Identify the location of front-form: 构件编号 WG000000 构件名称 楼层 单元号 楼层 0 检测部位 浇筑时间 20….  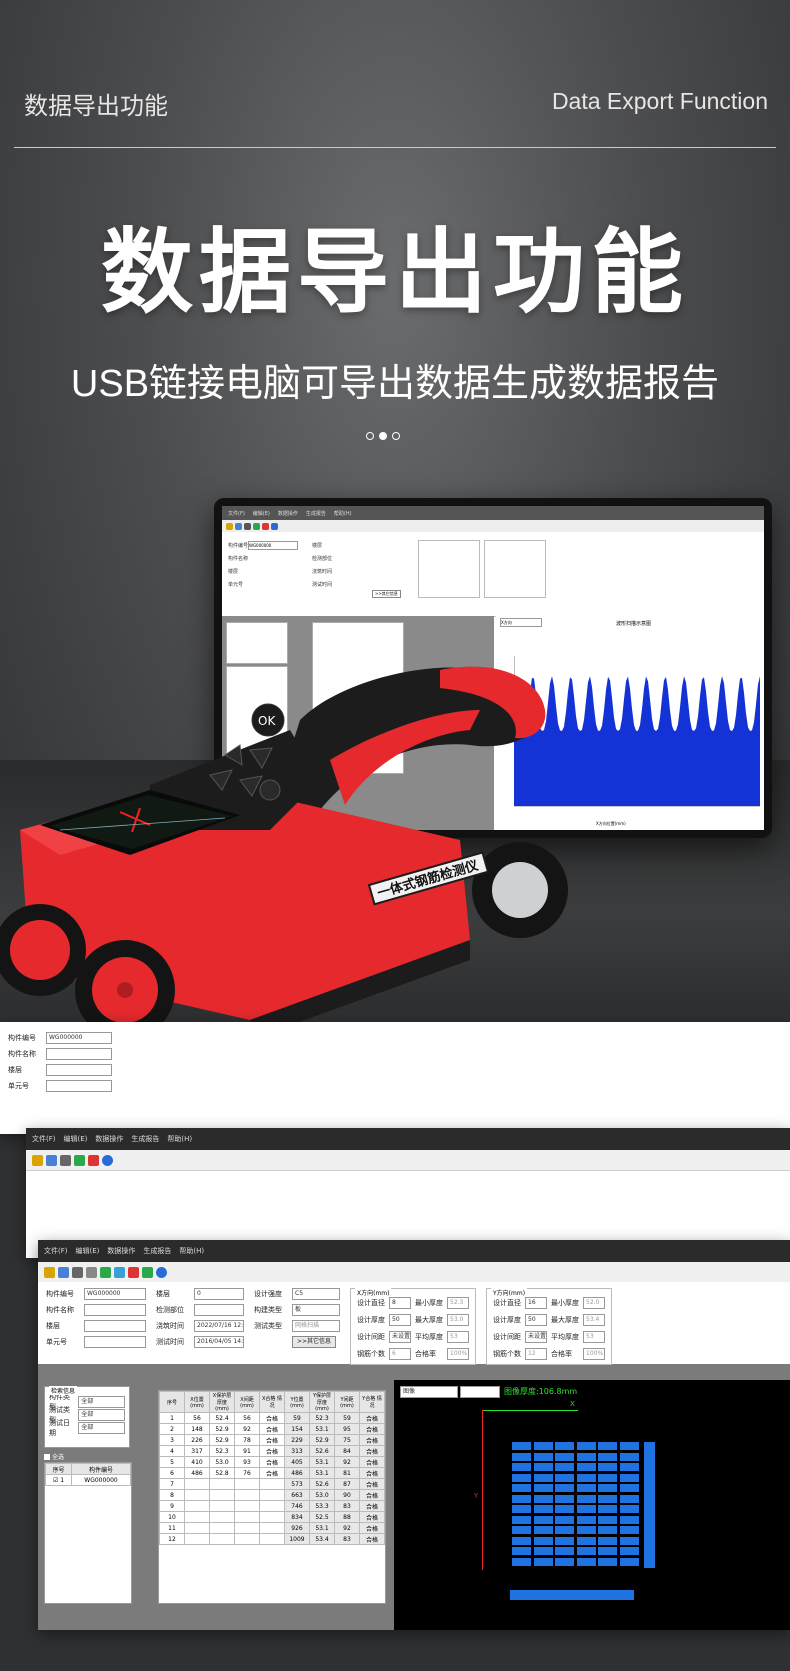
(414, 1326).